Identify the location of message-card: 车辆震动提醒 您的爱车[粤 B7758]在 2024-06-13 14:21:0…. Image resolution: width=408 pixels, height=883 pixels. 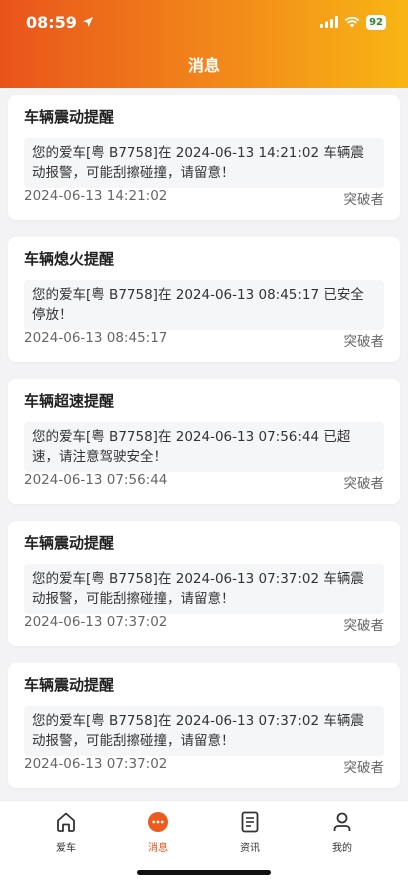
(204, 157).